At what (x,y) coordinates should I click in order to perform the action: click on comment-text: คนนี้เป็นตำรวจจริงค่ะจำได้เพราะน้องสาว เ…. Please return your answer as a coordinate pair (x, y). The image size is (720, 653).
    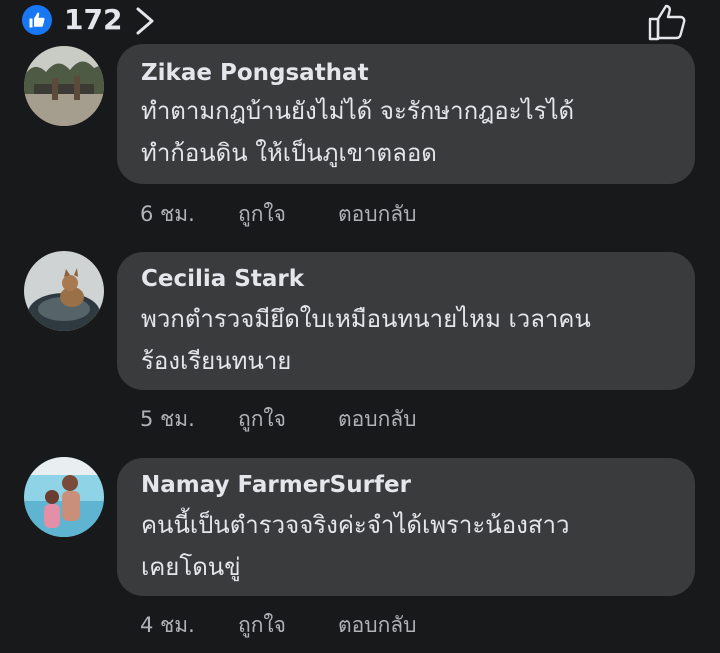
    Looking at the image, I should click on (411, 546).